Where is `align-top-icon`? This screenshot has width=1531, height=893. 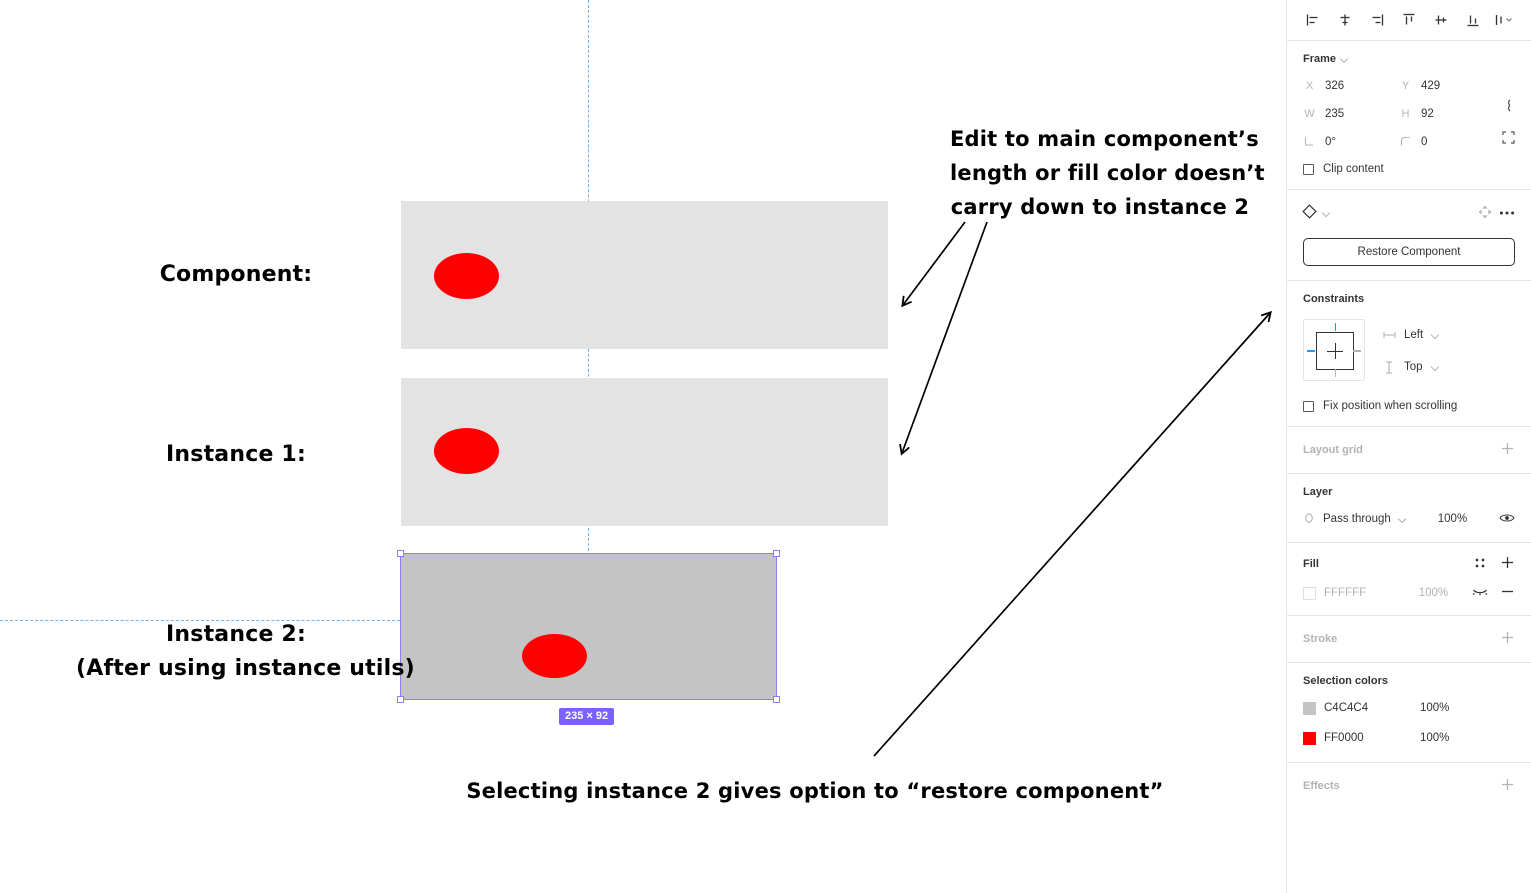 align-top-icon is located at coordinates (1409, 20).